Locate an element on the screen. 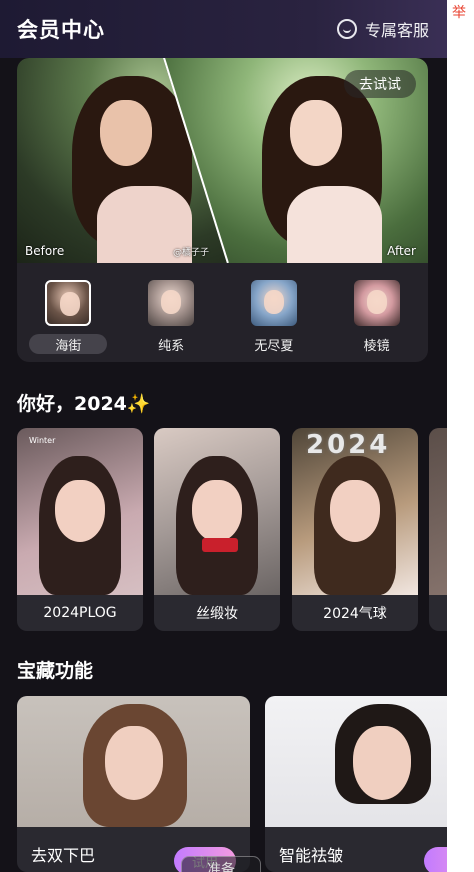  support-label: 专属客服 is located at coordinates (396, 30).